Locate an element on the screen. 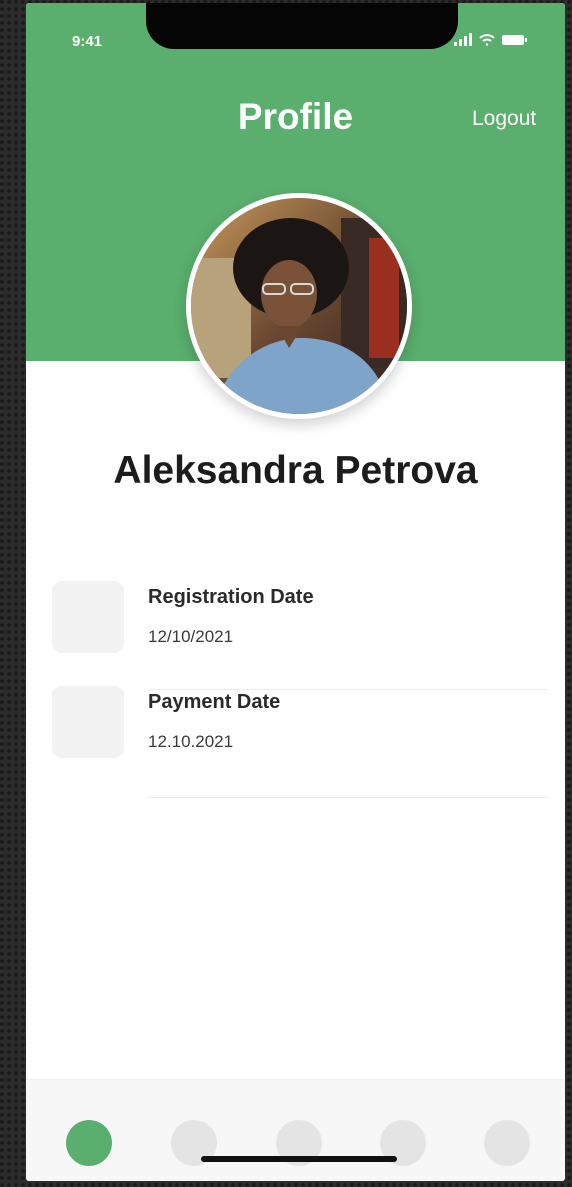  status-icons is located at coordinates (500, 40).